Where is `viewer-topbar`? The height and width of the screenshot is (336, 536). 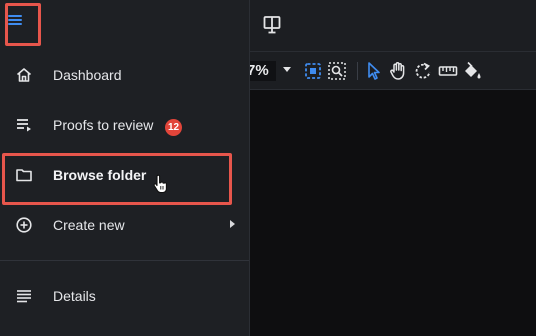
viewer-topbar is located at coordinates (393, 26).